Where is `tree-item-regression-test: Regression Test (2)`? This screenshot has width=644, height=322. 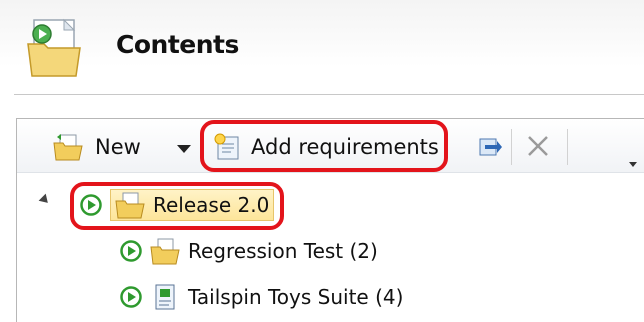 tree-item-regression-test: Regression Test (2) is located at coordinates (249, 251).